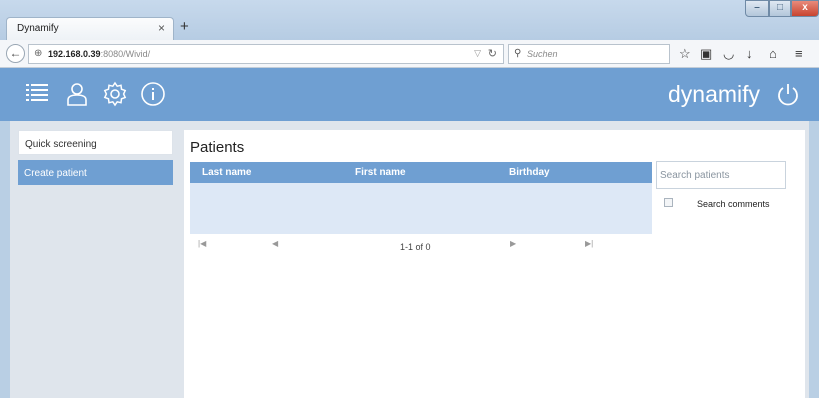 The width and height of the screenshot is (819, 398). Describe the element at coordinates (115, 94) in the screenshot. I see `settings-icon` at that location.